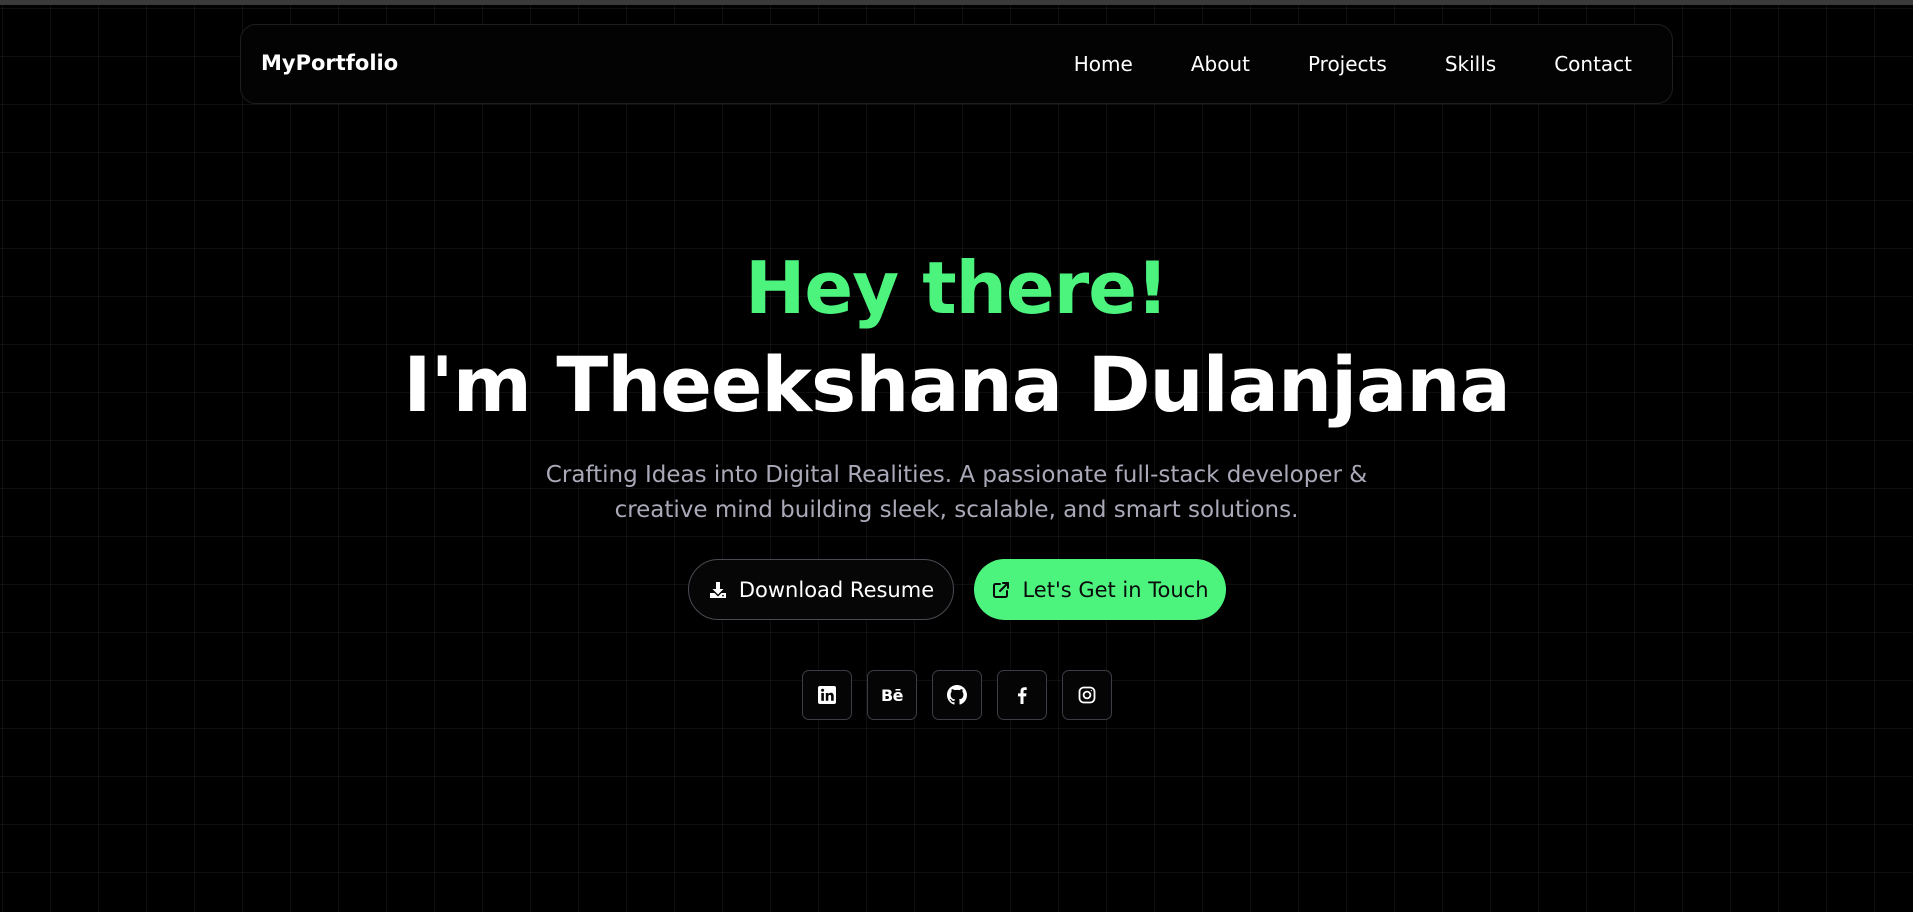  What do you see at coordinates (957, 288) in the screenshot?
I see `hero-greeting: Hey there!` at bounding box center [957, 288].